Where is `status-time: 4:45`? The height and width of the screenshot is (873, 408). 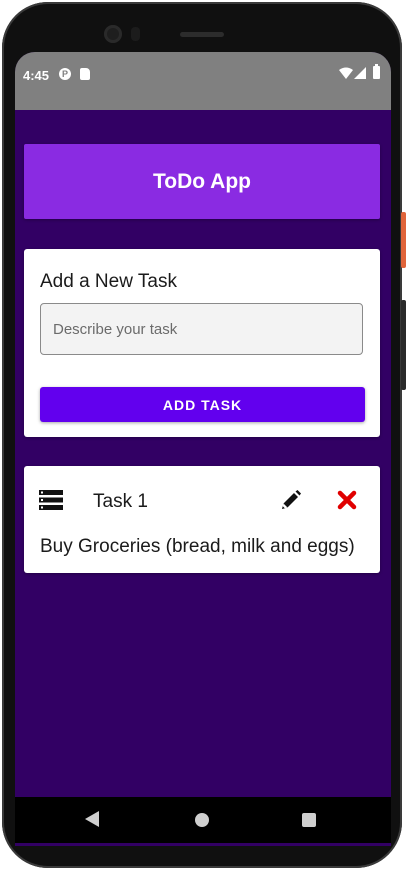
status-time: 4:45 is located at coordinates (36, 75).